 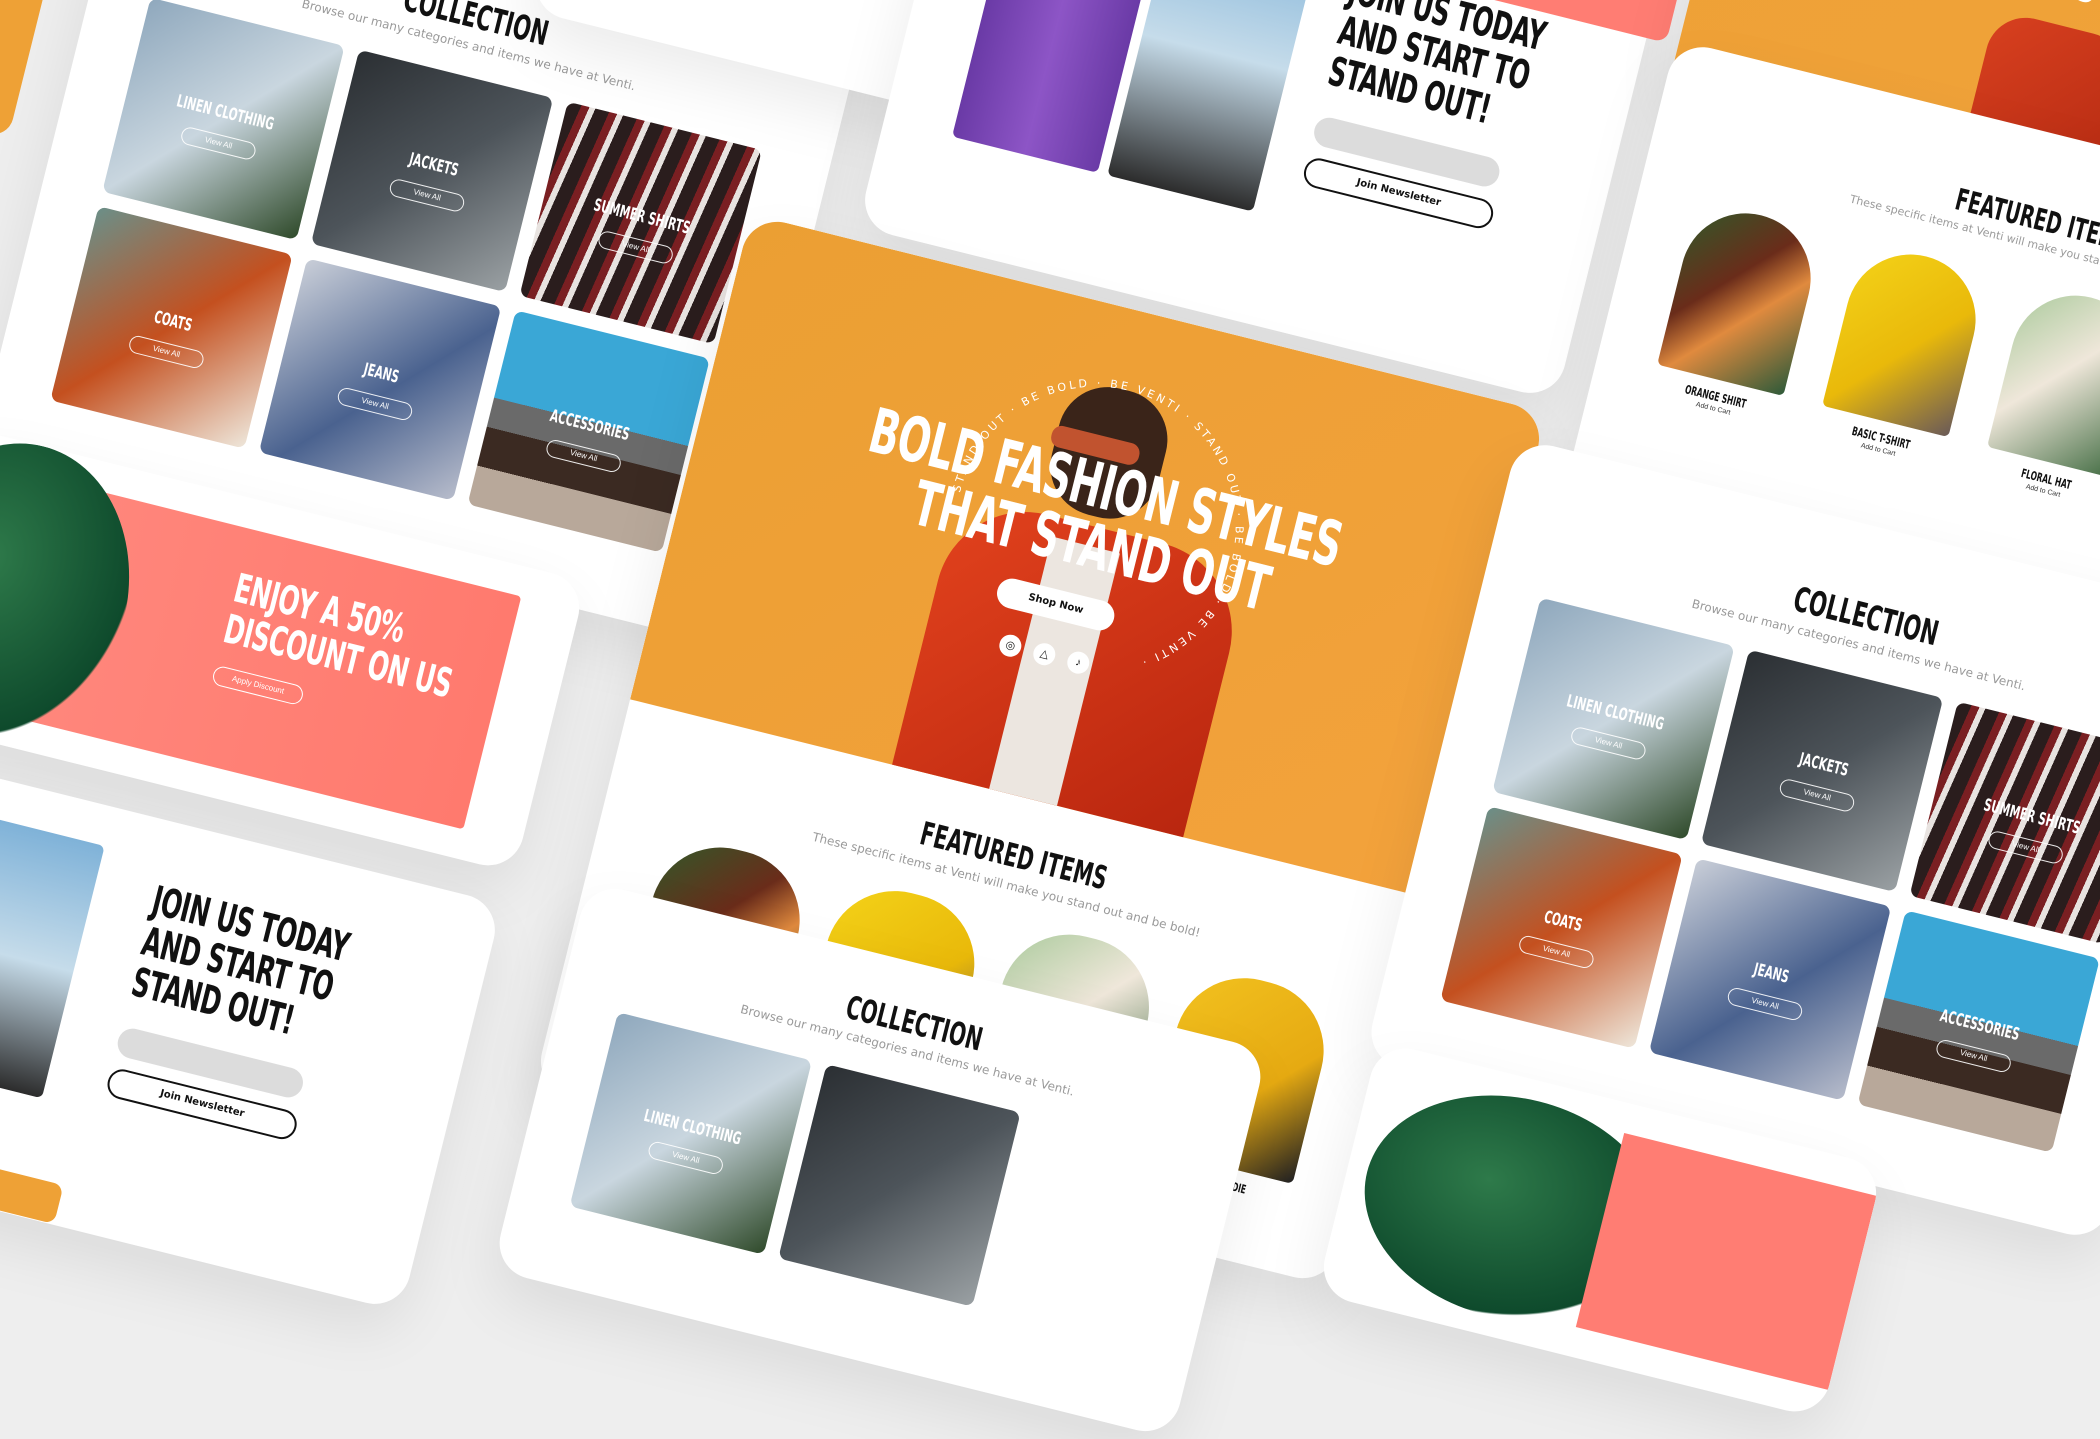 I want to click on apply-discount-button: Apply Discount, so click(x=258, y=685).